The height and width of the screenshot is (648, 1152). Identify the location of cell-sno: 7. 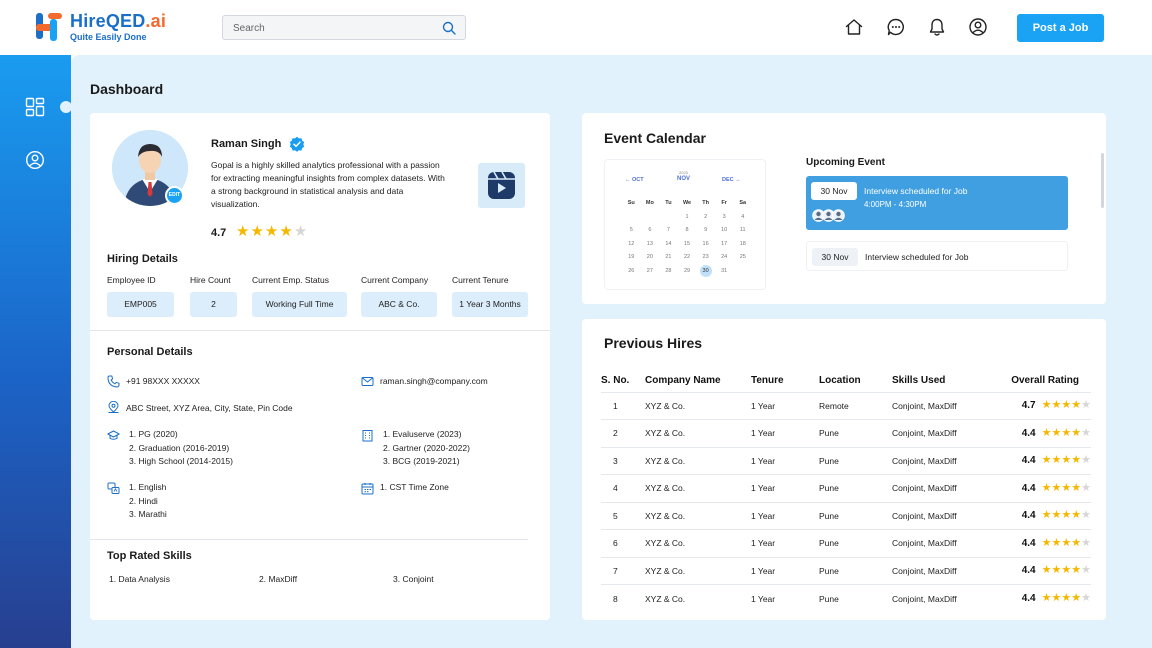
(623, 570).